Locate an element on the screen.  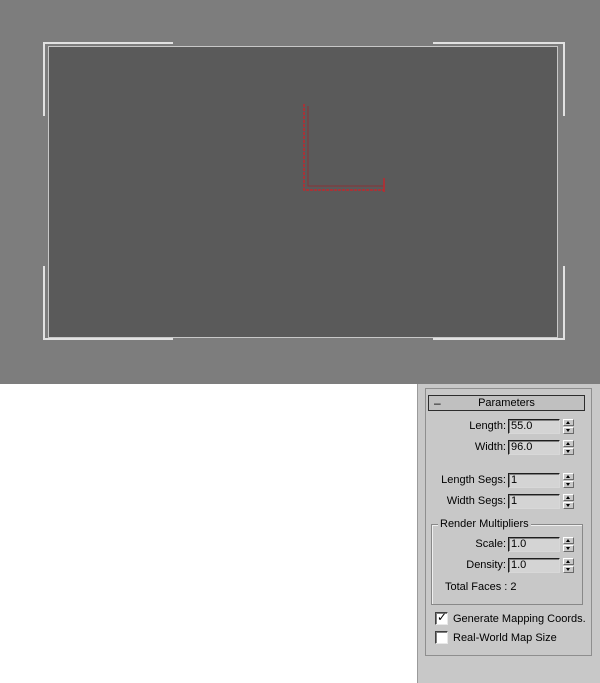
real-world-map-size-checkbox is located at coordinates (441, 637).